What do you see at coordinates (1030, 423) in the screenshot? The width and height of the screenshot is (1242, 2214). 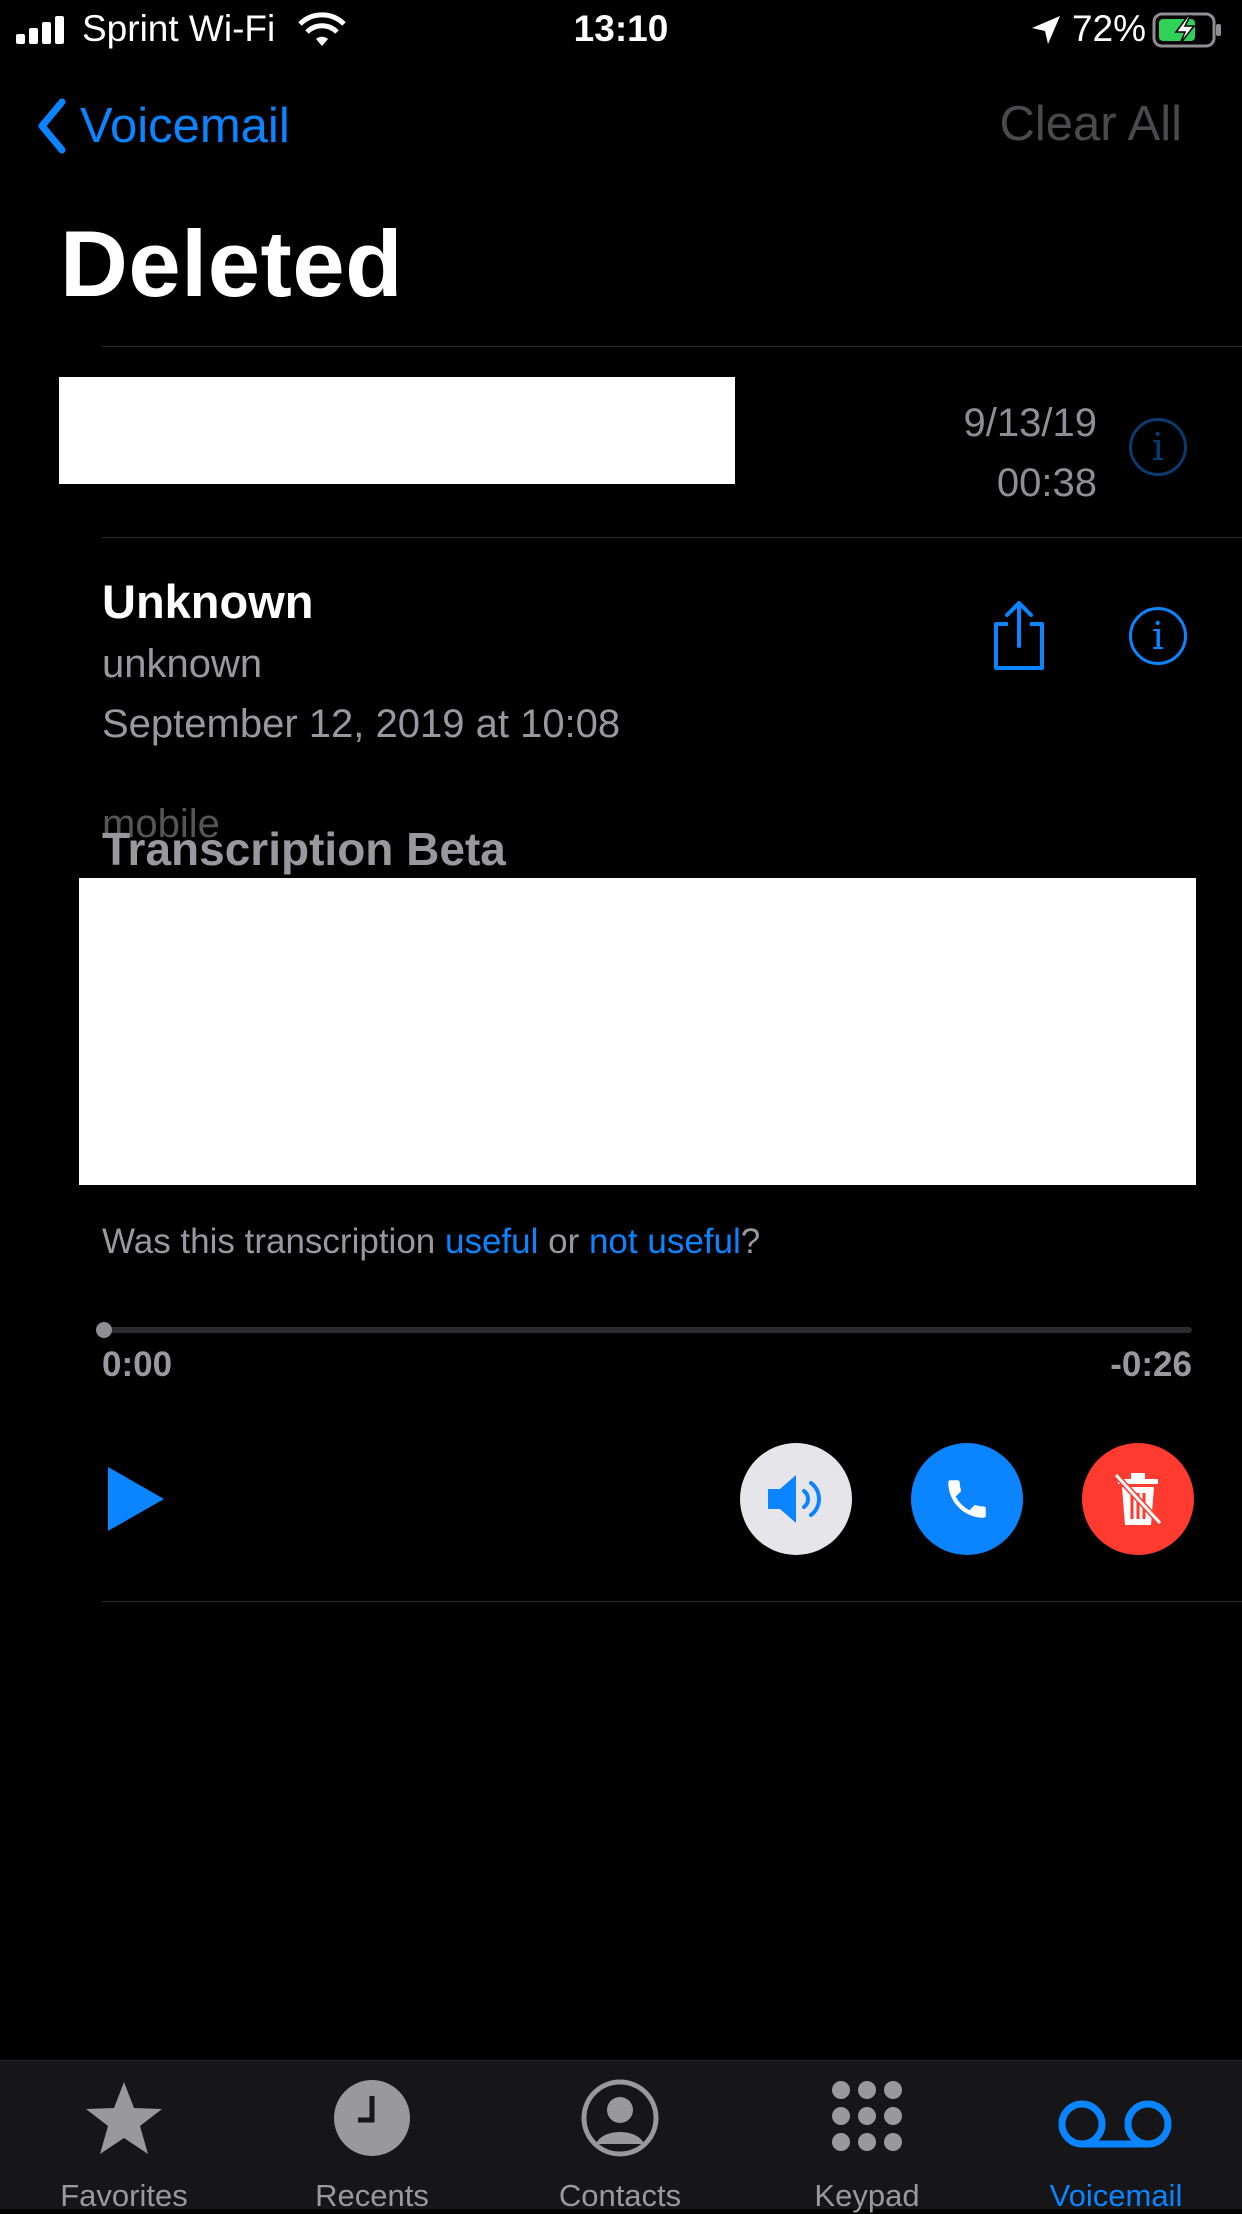 I see `voicemail-date: 9/13/19` at bounding box center [1030, 423].